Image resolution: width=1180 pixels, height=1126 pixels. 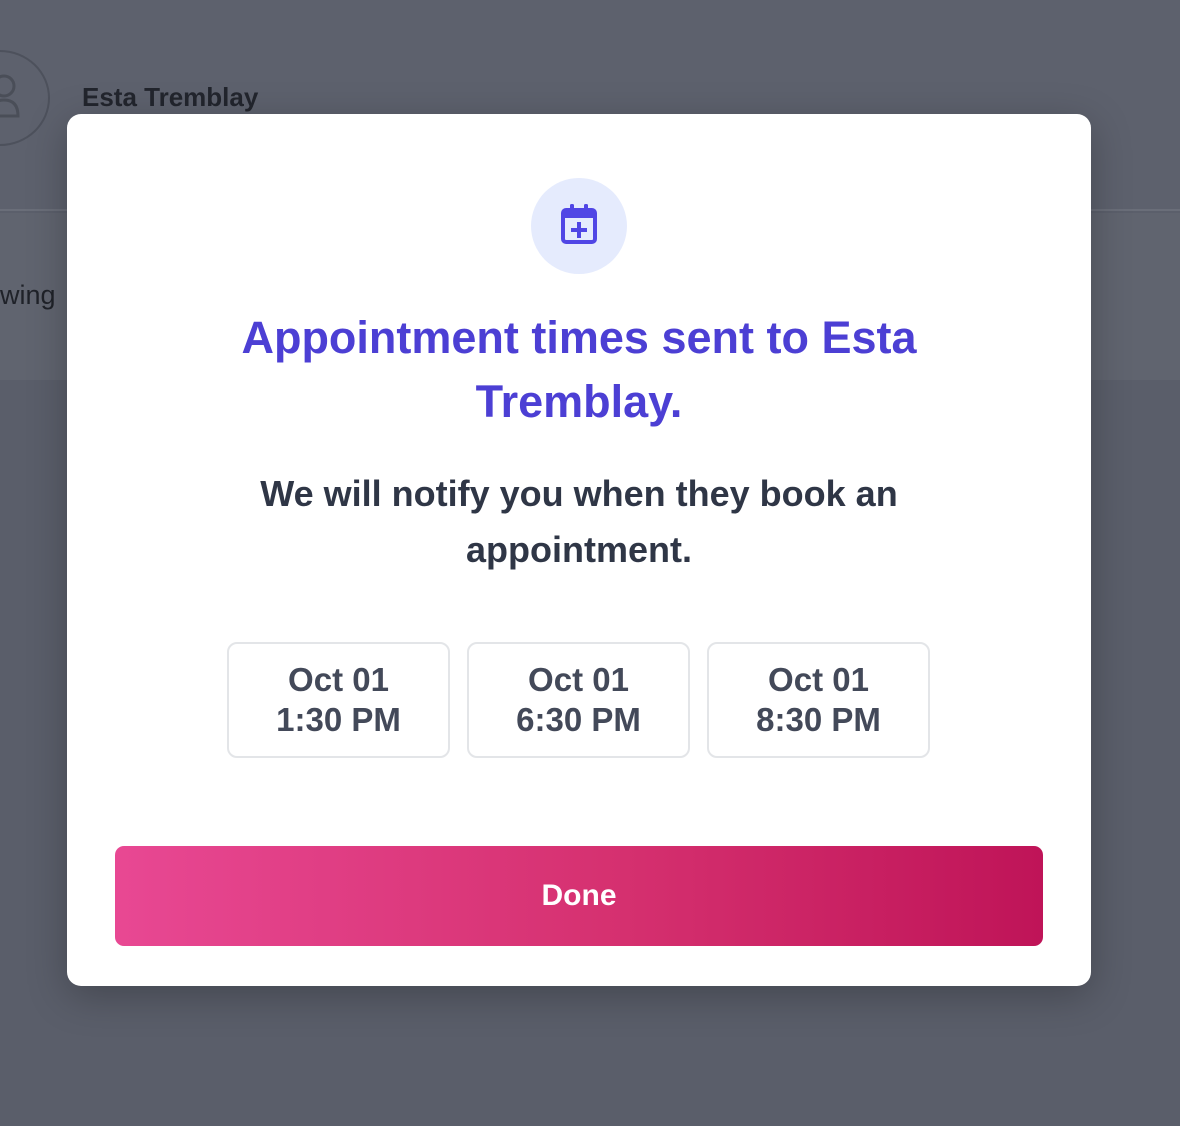 What do you see at coordinates (13, 98) in the screenshot?
I see `user-icon` at bounding box center [13, 98].